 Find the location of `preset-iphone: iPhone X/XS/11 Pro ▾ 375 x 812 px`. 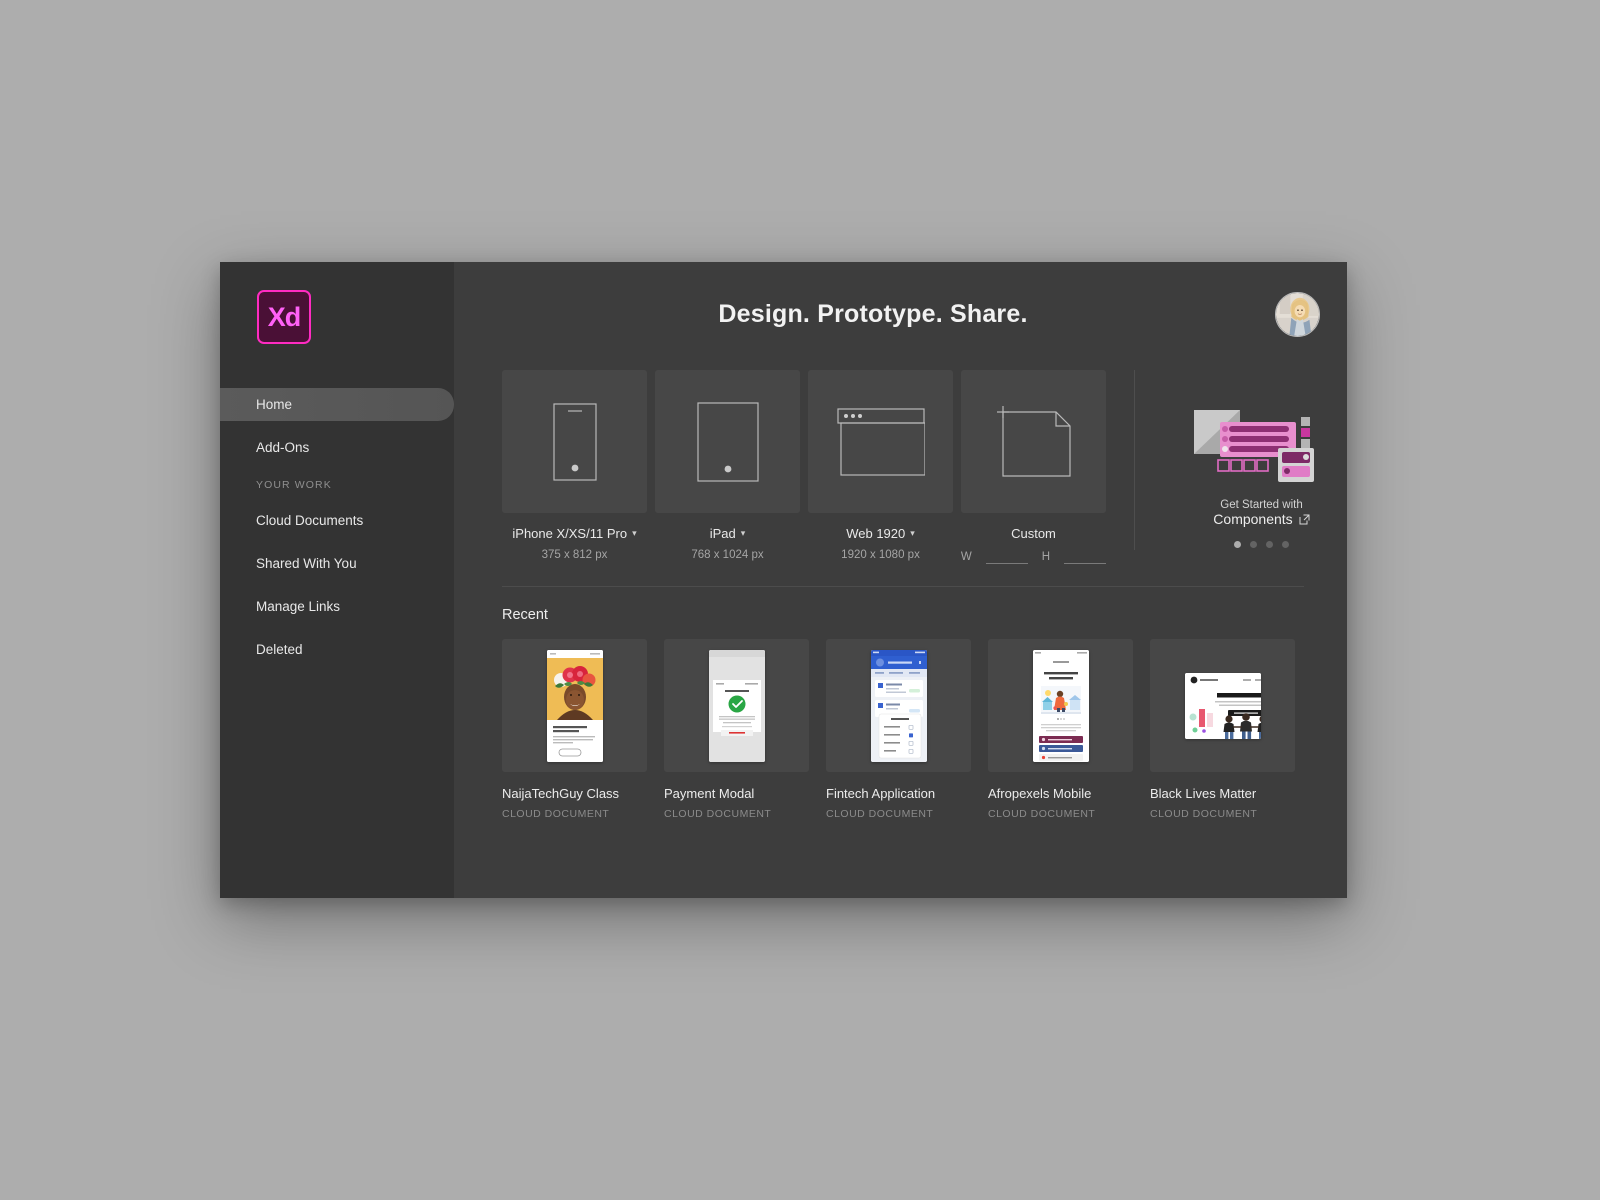

preset-iphone: iPhone X/XS/11 Pro ▾ 375 x 812 px is located at coordinates (574, 465).